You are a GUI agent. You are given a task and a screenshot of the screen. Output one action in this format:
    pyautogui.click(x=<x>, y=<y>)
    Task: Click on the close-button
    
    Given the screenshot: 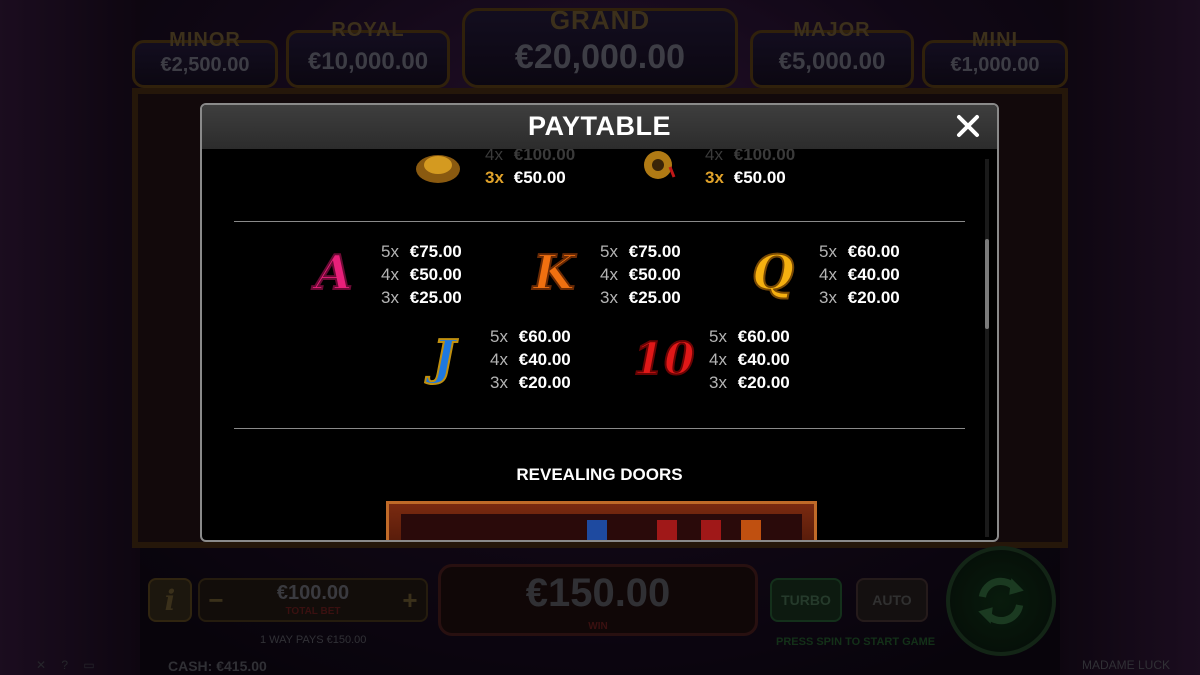 What is the action you would take?
    pyautogui.click(x=968, y=126)
    